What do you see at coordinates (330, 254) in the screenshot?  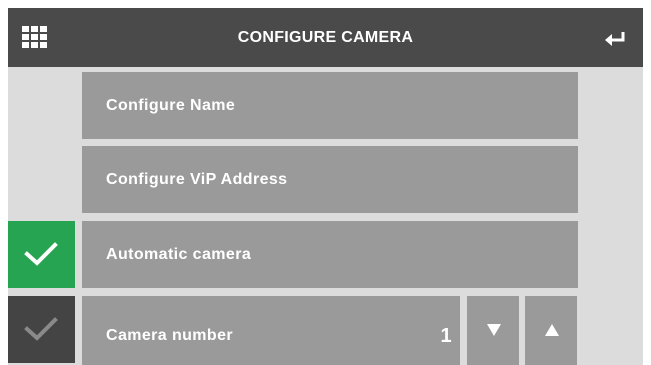 I see `automatic-camera-item: Automatic camera` at bounding box center [330, 254].